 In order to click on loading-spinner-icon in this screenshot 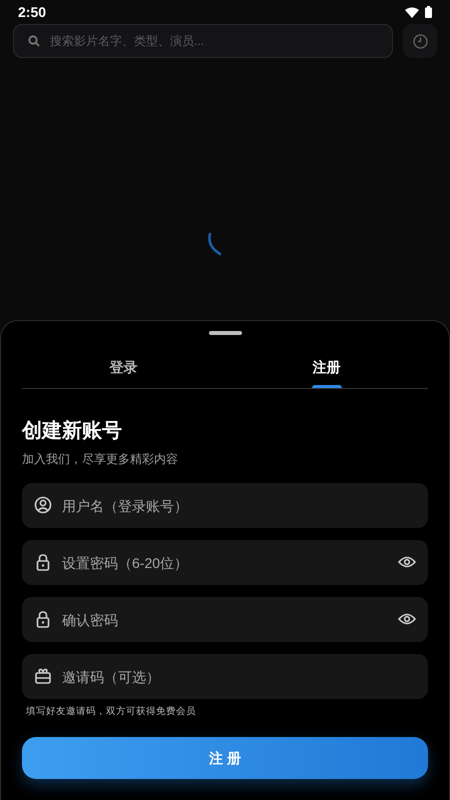, I will do `click(214, 244)`.